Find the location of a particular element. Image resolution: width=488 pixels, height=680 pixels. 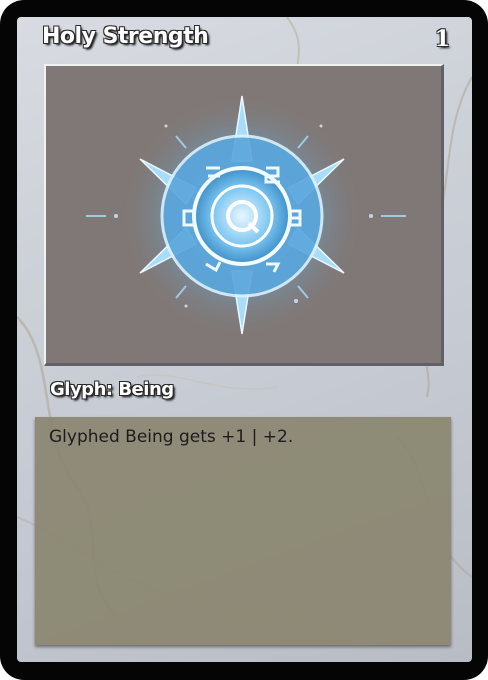

rules-text: Glyphed Being gets +1 | +2. is located at coordinates (171, 437).